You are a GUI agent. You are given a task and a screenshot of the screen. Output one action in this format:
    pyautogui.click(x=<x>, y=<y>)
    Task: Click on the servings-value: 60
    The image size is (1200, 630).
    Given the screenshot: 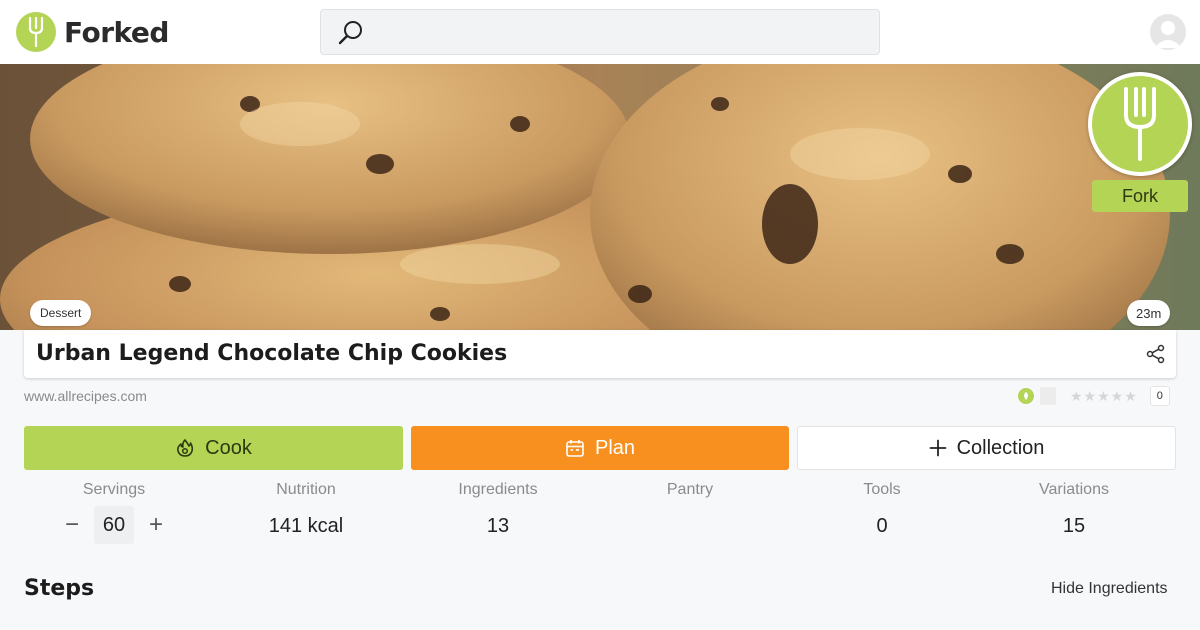 What is the action you would take?
    pyautogui.click(x=114, y=525)
    